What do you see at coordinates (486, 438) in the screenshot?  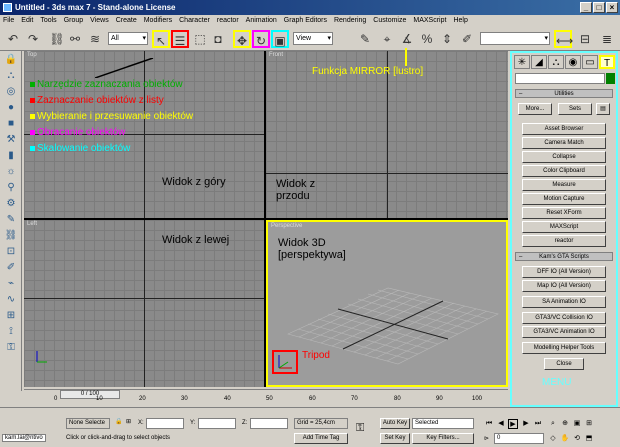 I see `key-mode-toggle-icon: ⊳` at bounding box center [486, 438].